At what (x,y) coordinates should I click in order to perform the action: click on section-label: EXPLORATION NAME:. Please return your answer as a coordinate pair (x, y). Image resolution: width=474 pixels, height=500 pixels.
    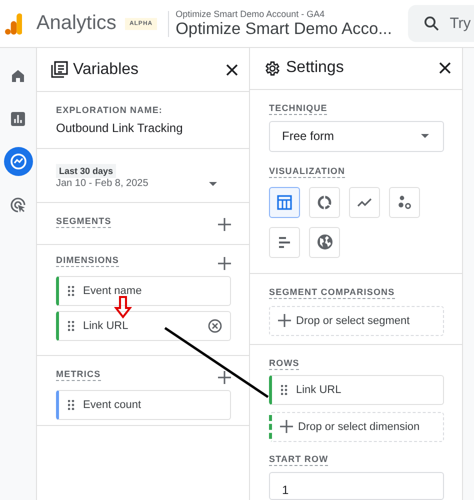
    Looking at the image, I should click on (109, 110).